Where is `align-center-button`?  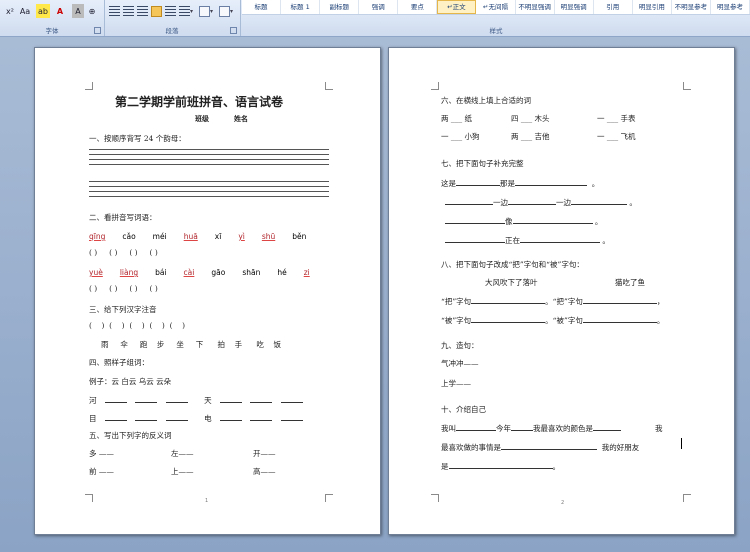
align-center-button is located at coordinates (128, 11).